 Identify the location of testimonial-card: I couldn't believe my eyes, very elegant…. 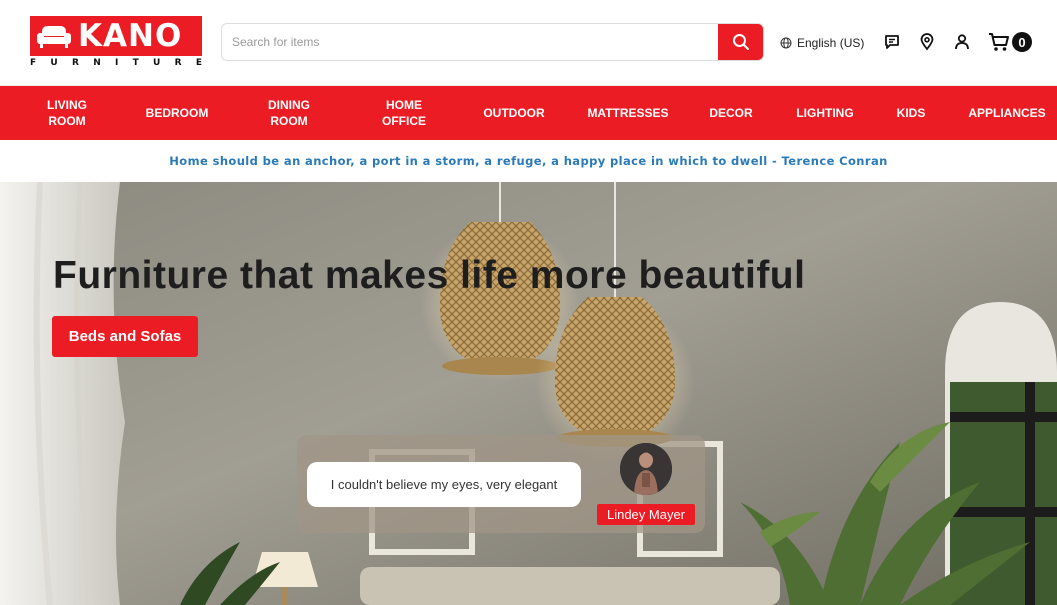
(501, 484).